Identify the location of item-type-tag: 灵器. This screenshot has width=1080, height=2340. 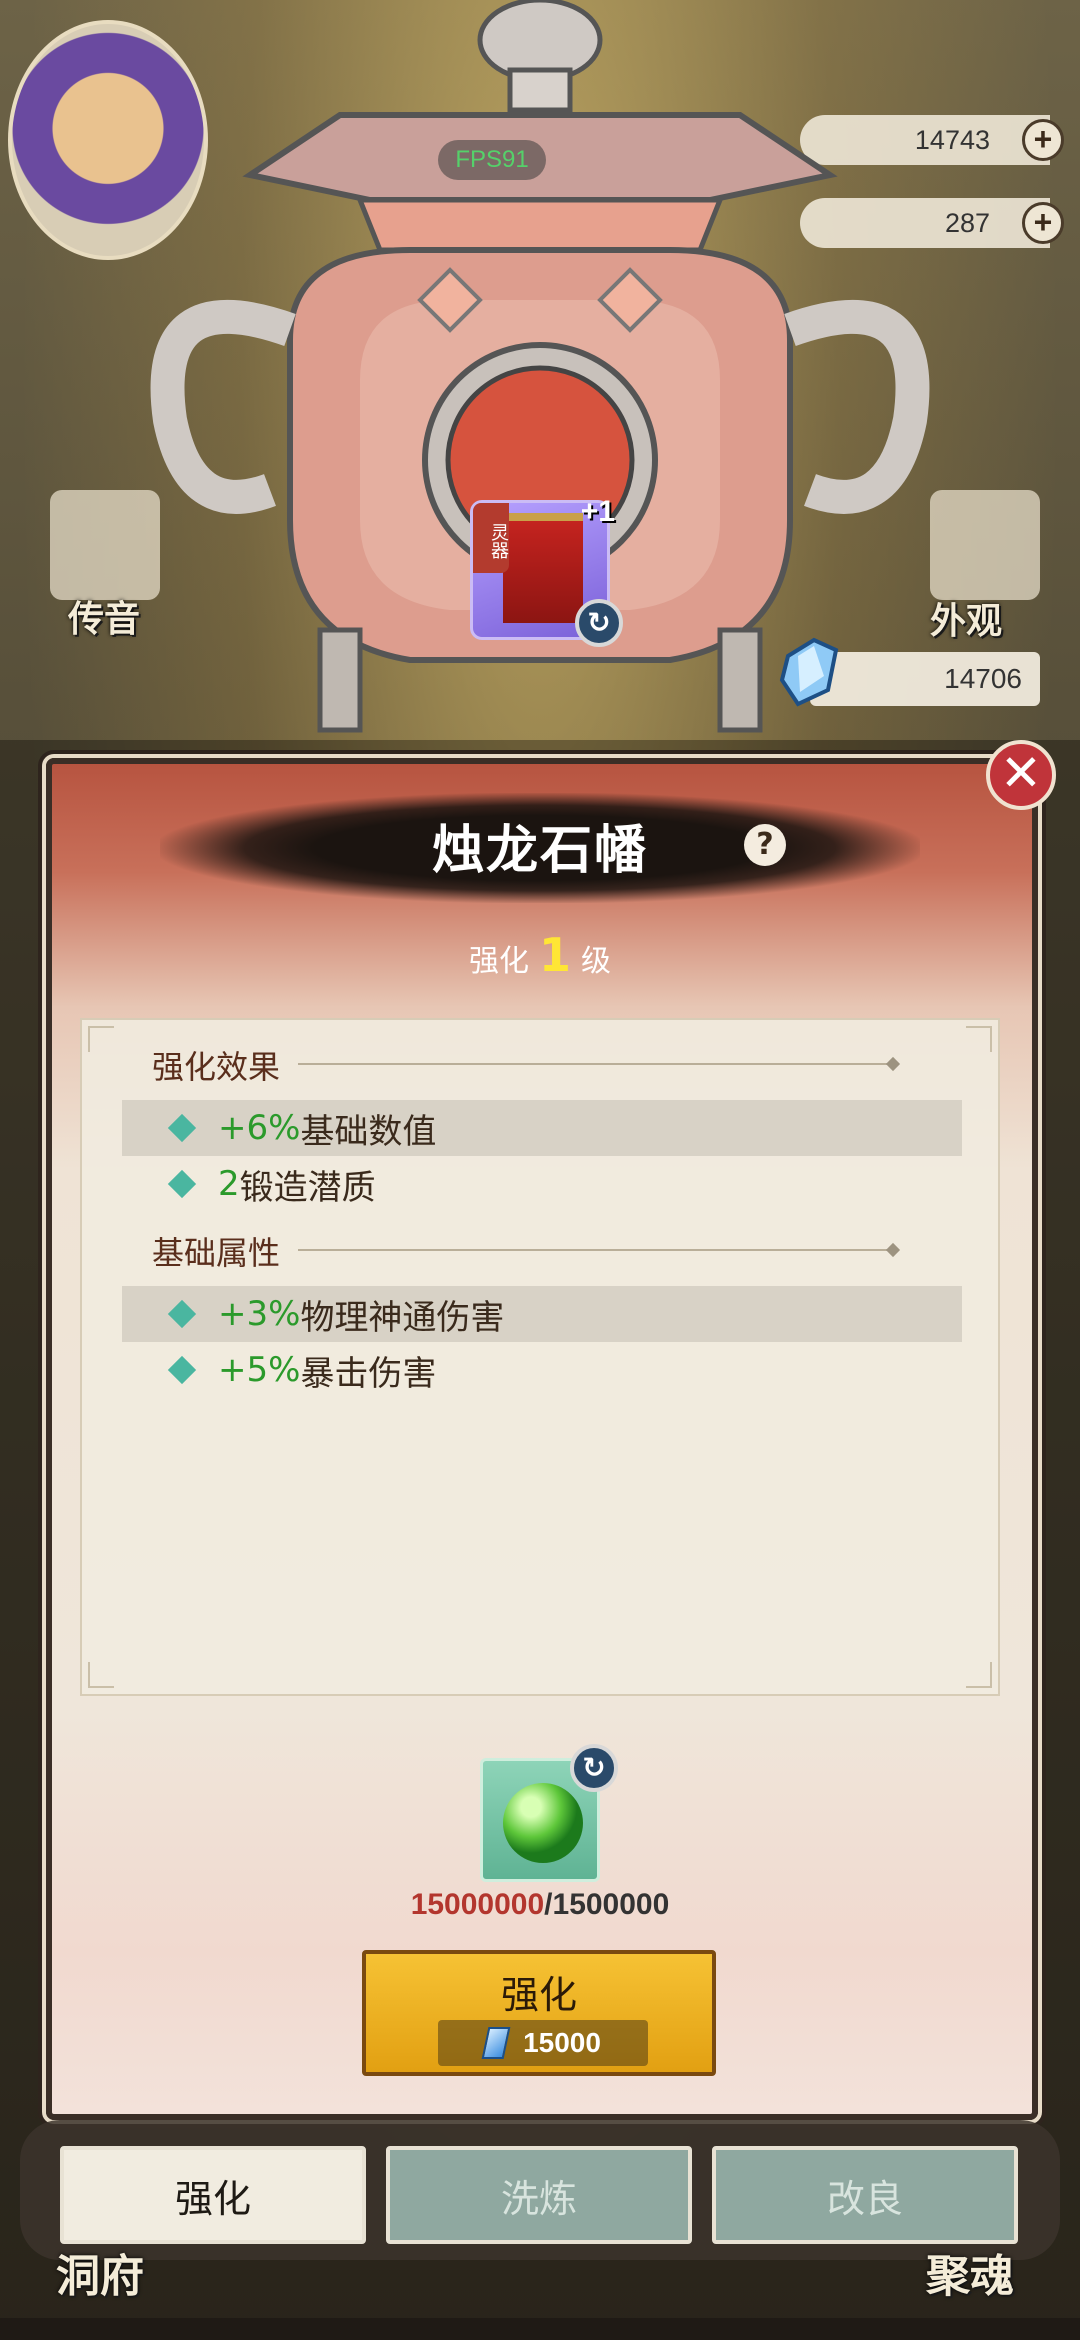
(491, 538).